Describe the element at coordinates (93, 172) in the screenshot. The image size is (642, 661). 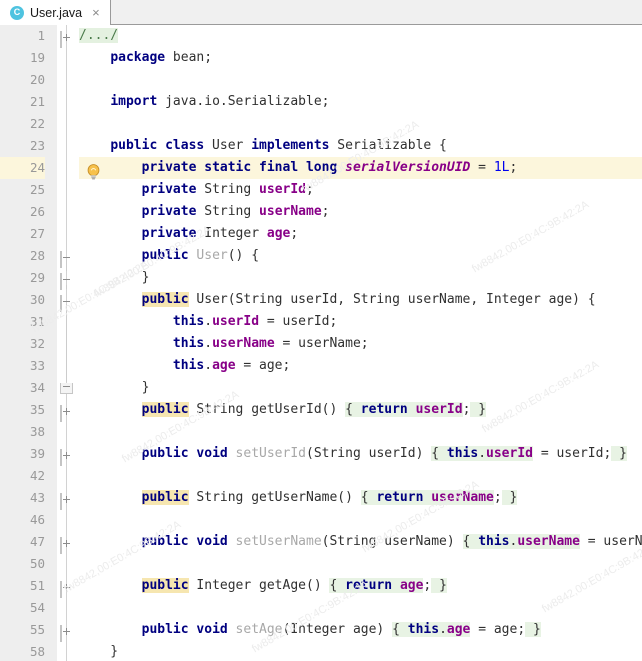
I see `lightbulb-icon` at that location.